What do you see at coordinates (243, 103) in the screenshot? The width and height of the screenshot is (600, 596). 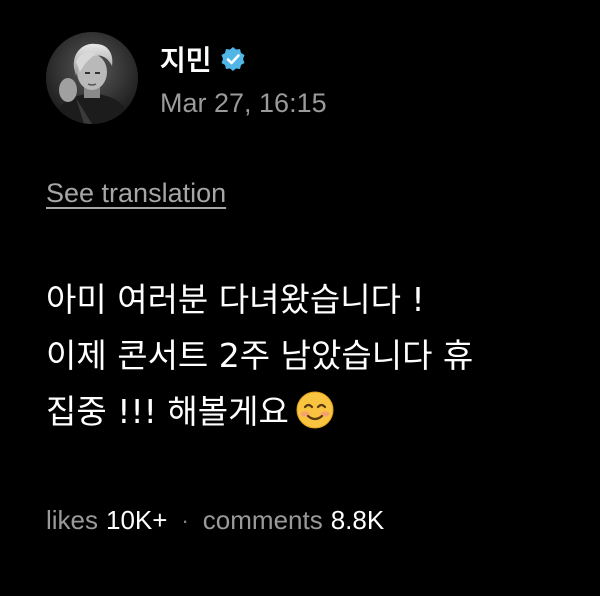 I see `post-timestamp: Mar 27, 16:15` at bounding box center [243, 103].